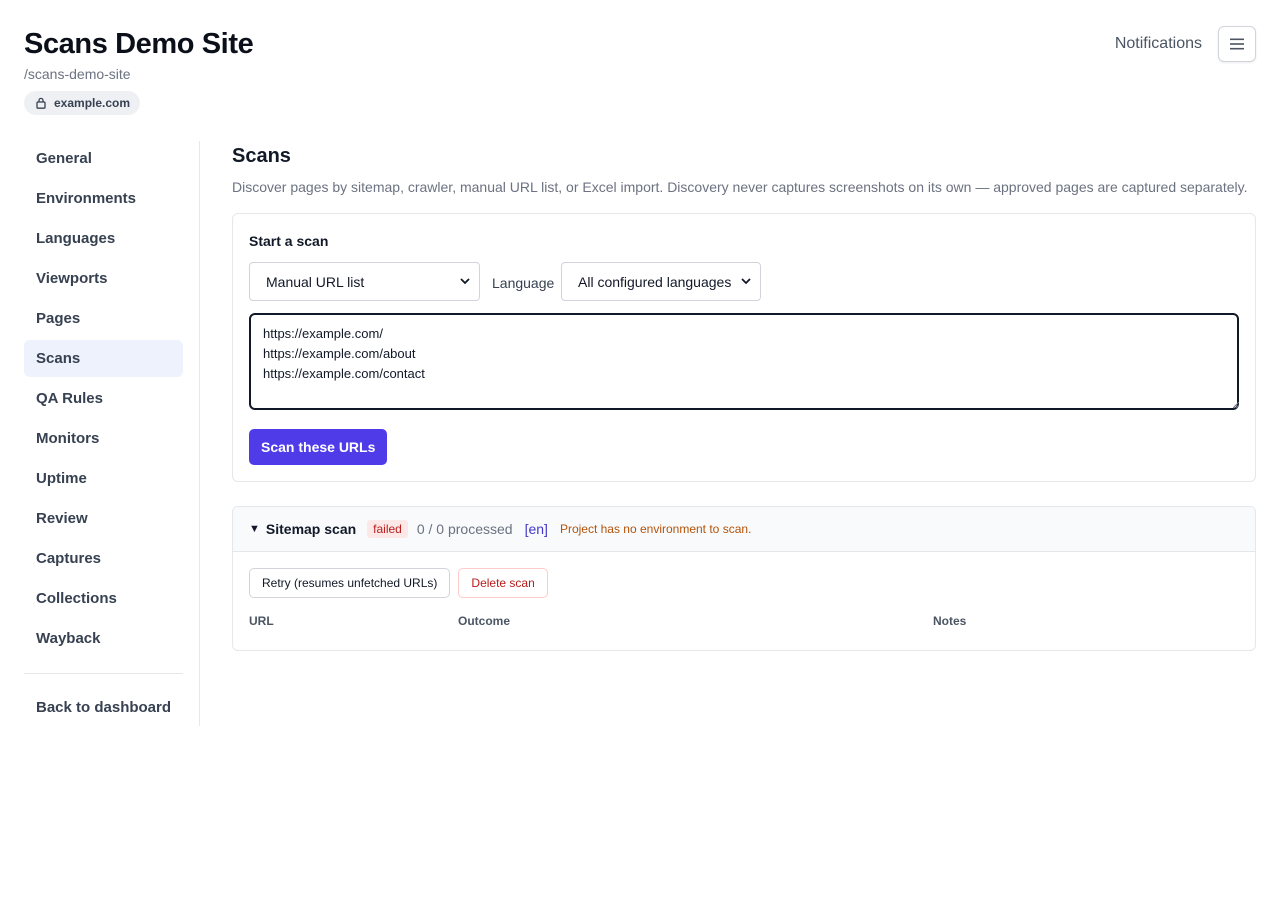 This screenshot has height=900, width=1280. Describe the element at coordinates (464, 529) in the screenshot. I see `scan-progress: 0 / 0 processed` at that location.